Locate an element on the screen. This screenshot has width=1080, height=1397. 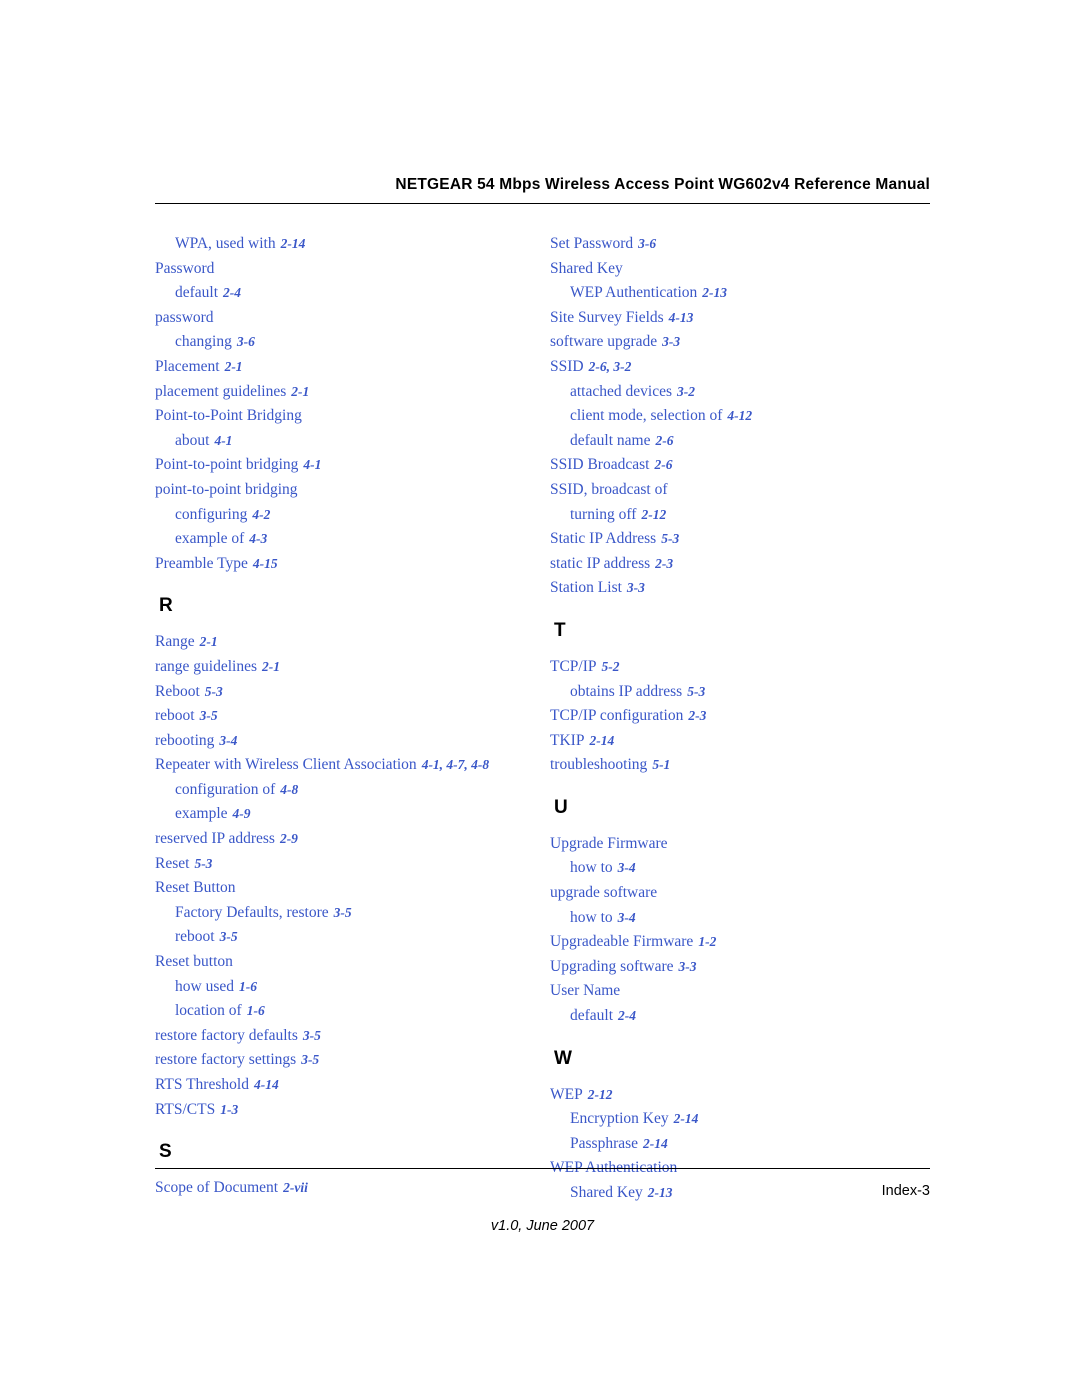
index-entry: Site Survey Fields 4-13 is located at coordinates (740, 318).